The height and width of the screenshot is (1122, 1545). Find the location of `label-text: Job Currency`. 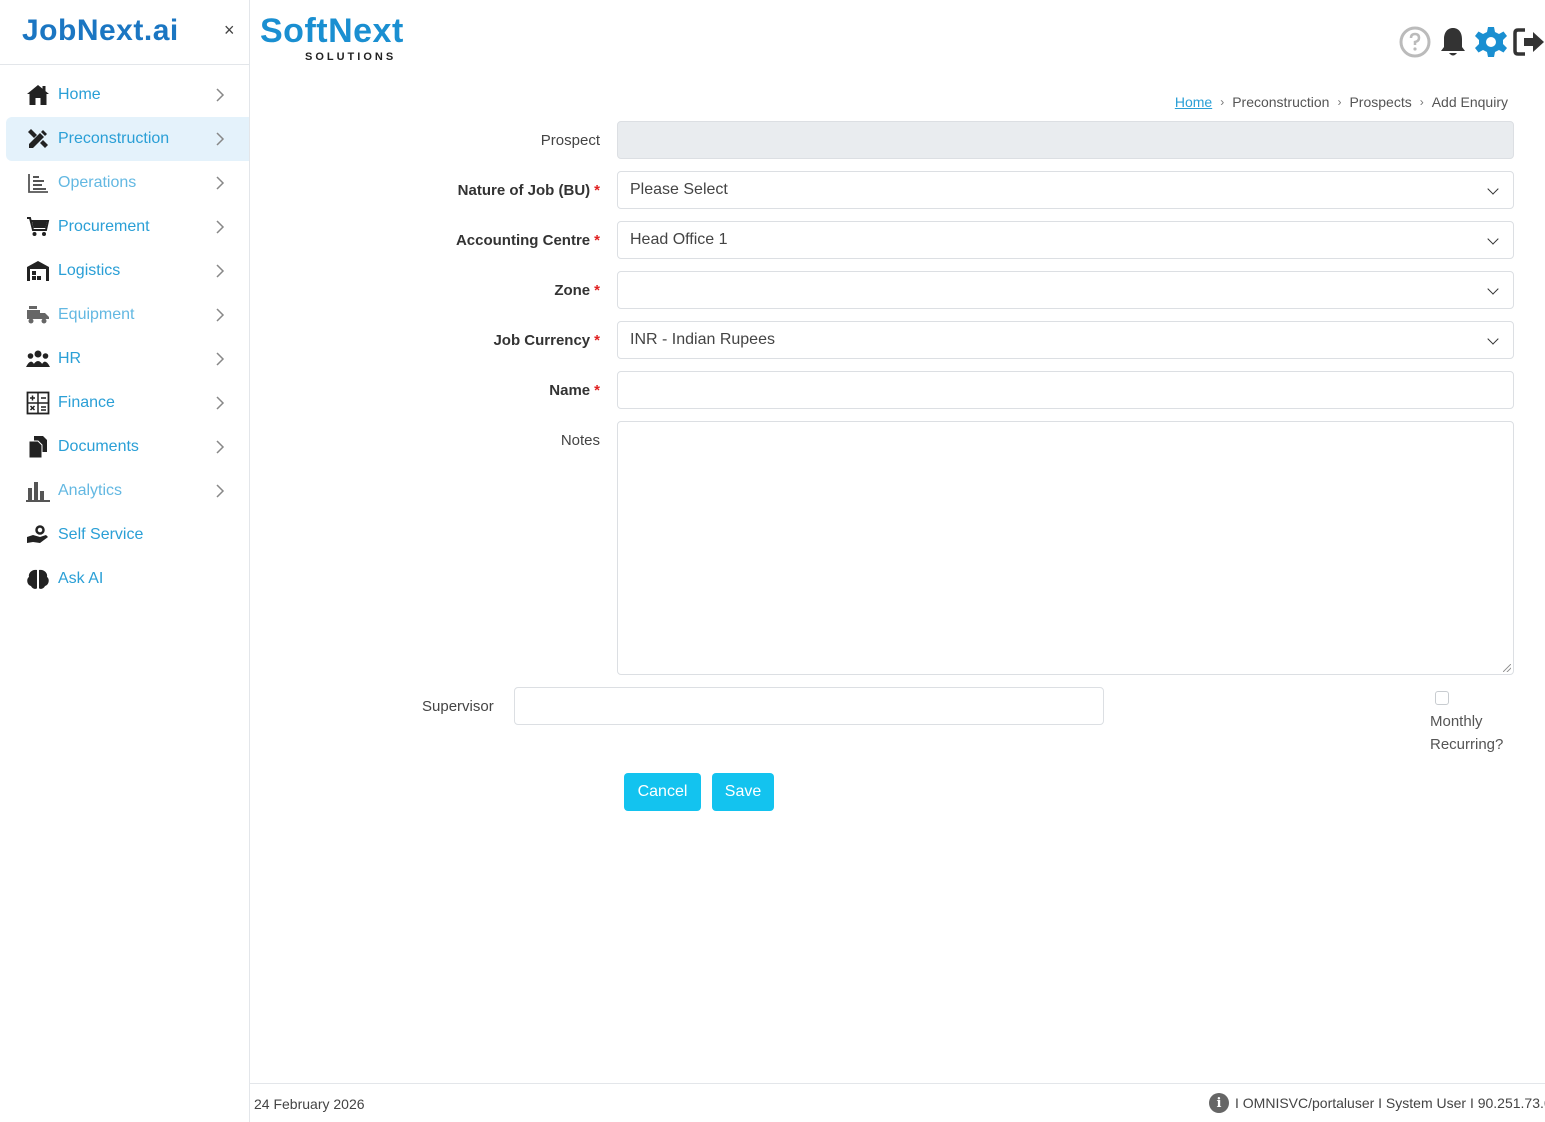

label-text: Job Currency is located at coordinates (542, 340).